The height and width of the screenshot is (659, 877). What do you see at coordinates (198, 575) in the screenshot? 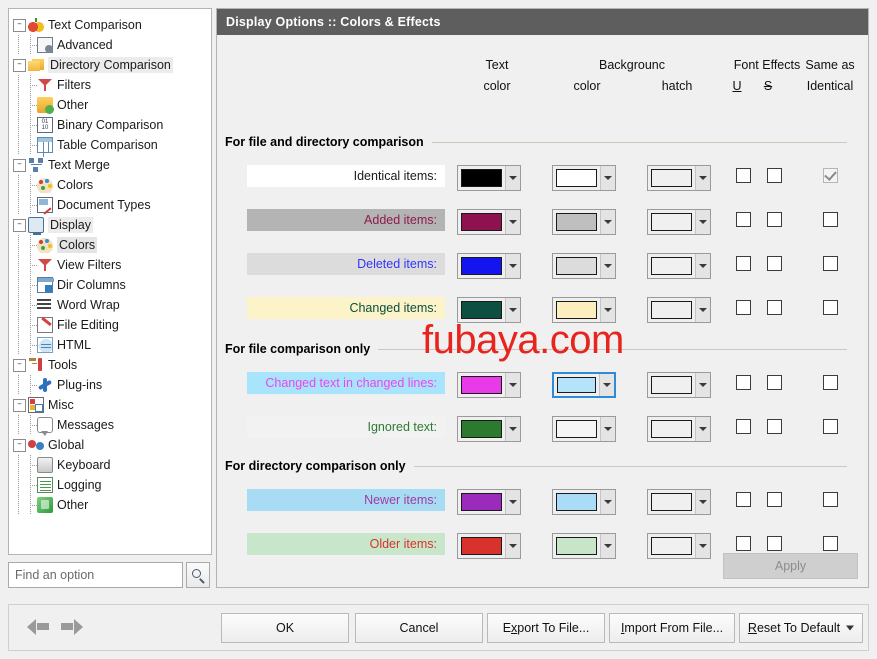
I see `search-button` at bounding box center [198, 575].